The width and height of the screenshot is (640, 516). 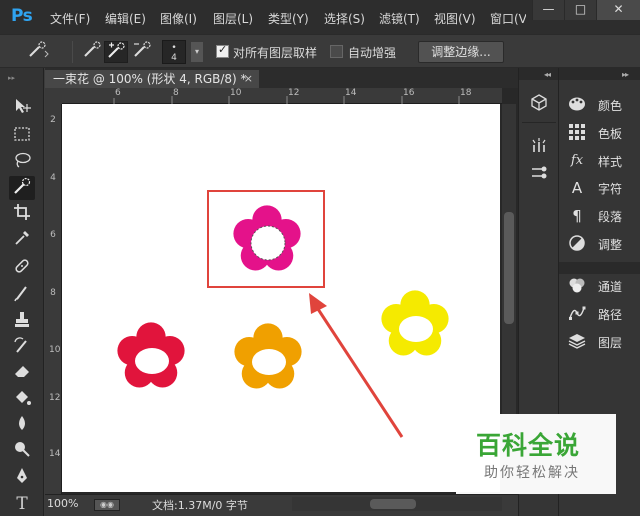 What do you see at coordinates (577, 342) in the screenshot?
I see `layers-icon` at bounding box center [577, 342].